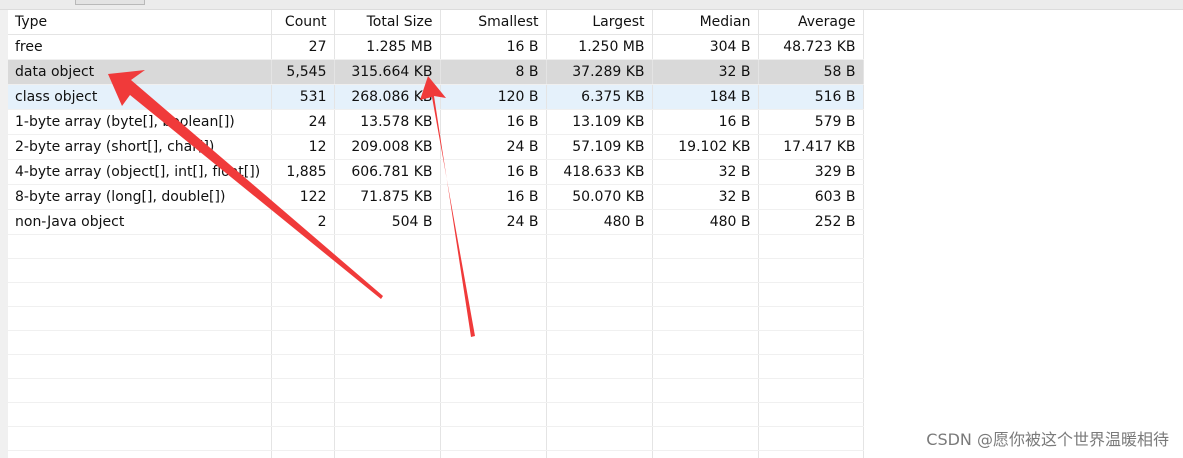 The image size is (1183, 458). Describe the element at coordinates (387, 122) in the screenshot. I see `cell-total-size: 13.578 KB` at that location.